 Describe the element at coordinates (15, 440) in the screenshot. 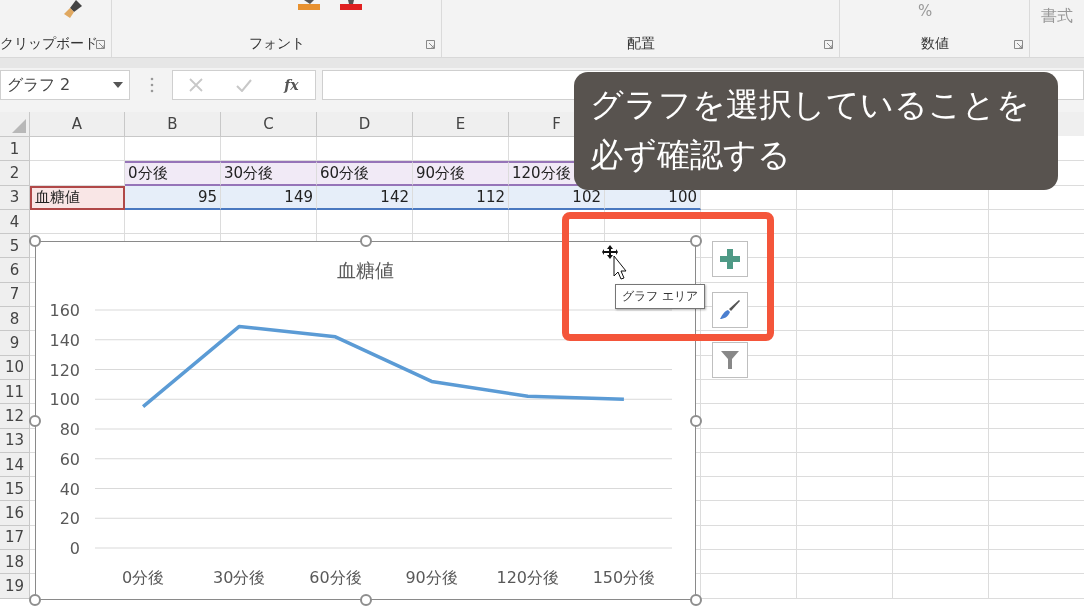

I see `row-header: 13` at that location.